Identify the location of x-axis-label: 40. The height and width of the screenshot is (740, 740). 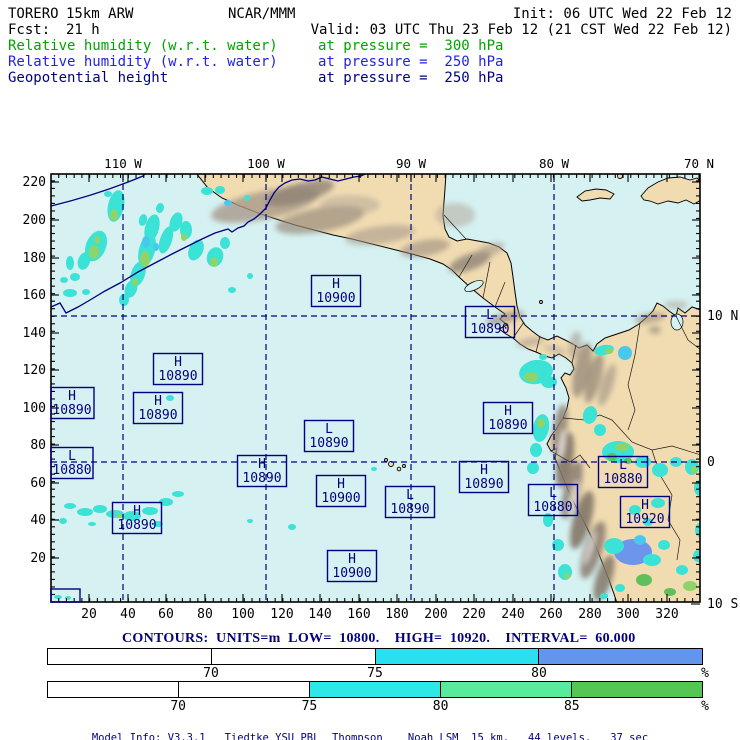
(128, 614).